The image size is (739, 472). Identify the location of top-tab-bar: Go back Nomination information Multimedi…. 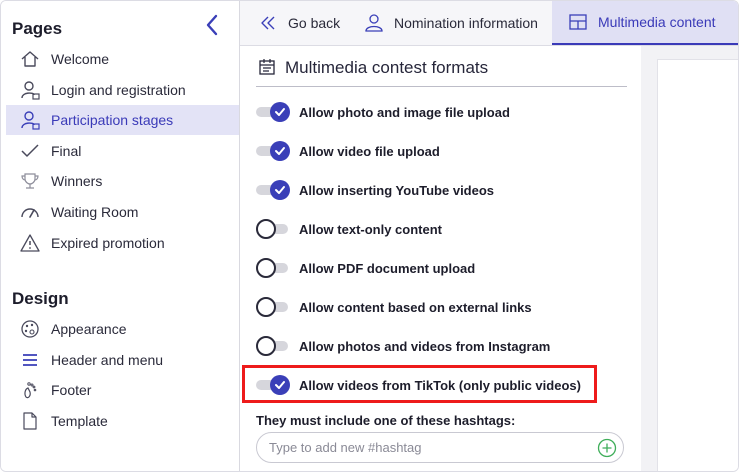
(489, 23).